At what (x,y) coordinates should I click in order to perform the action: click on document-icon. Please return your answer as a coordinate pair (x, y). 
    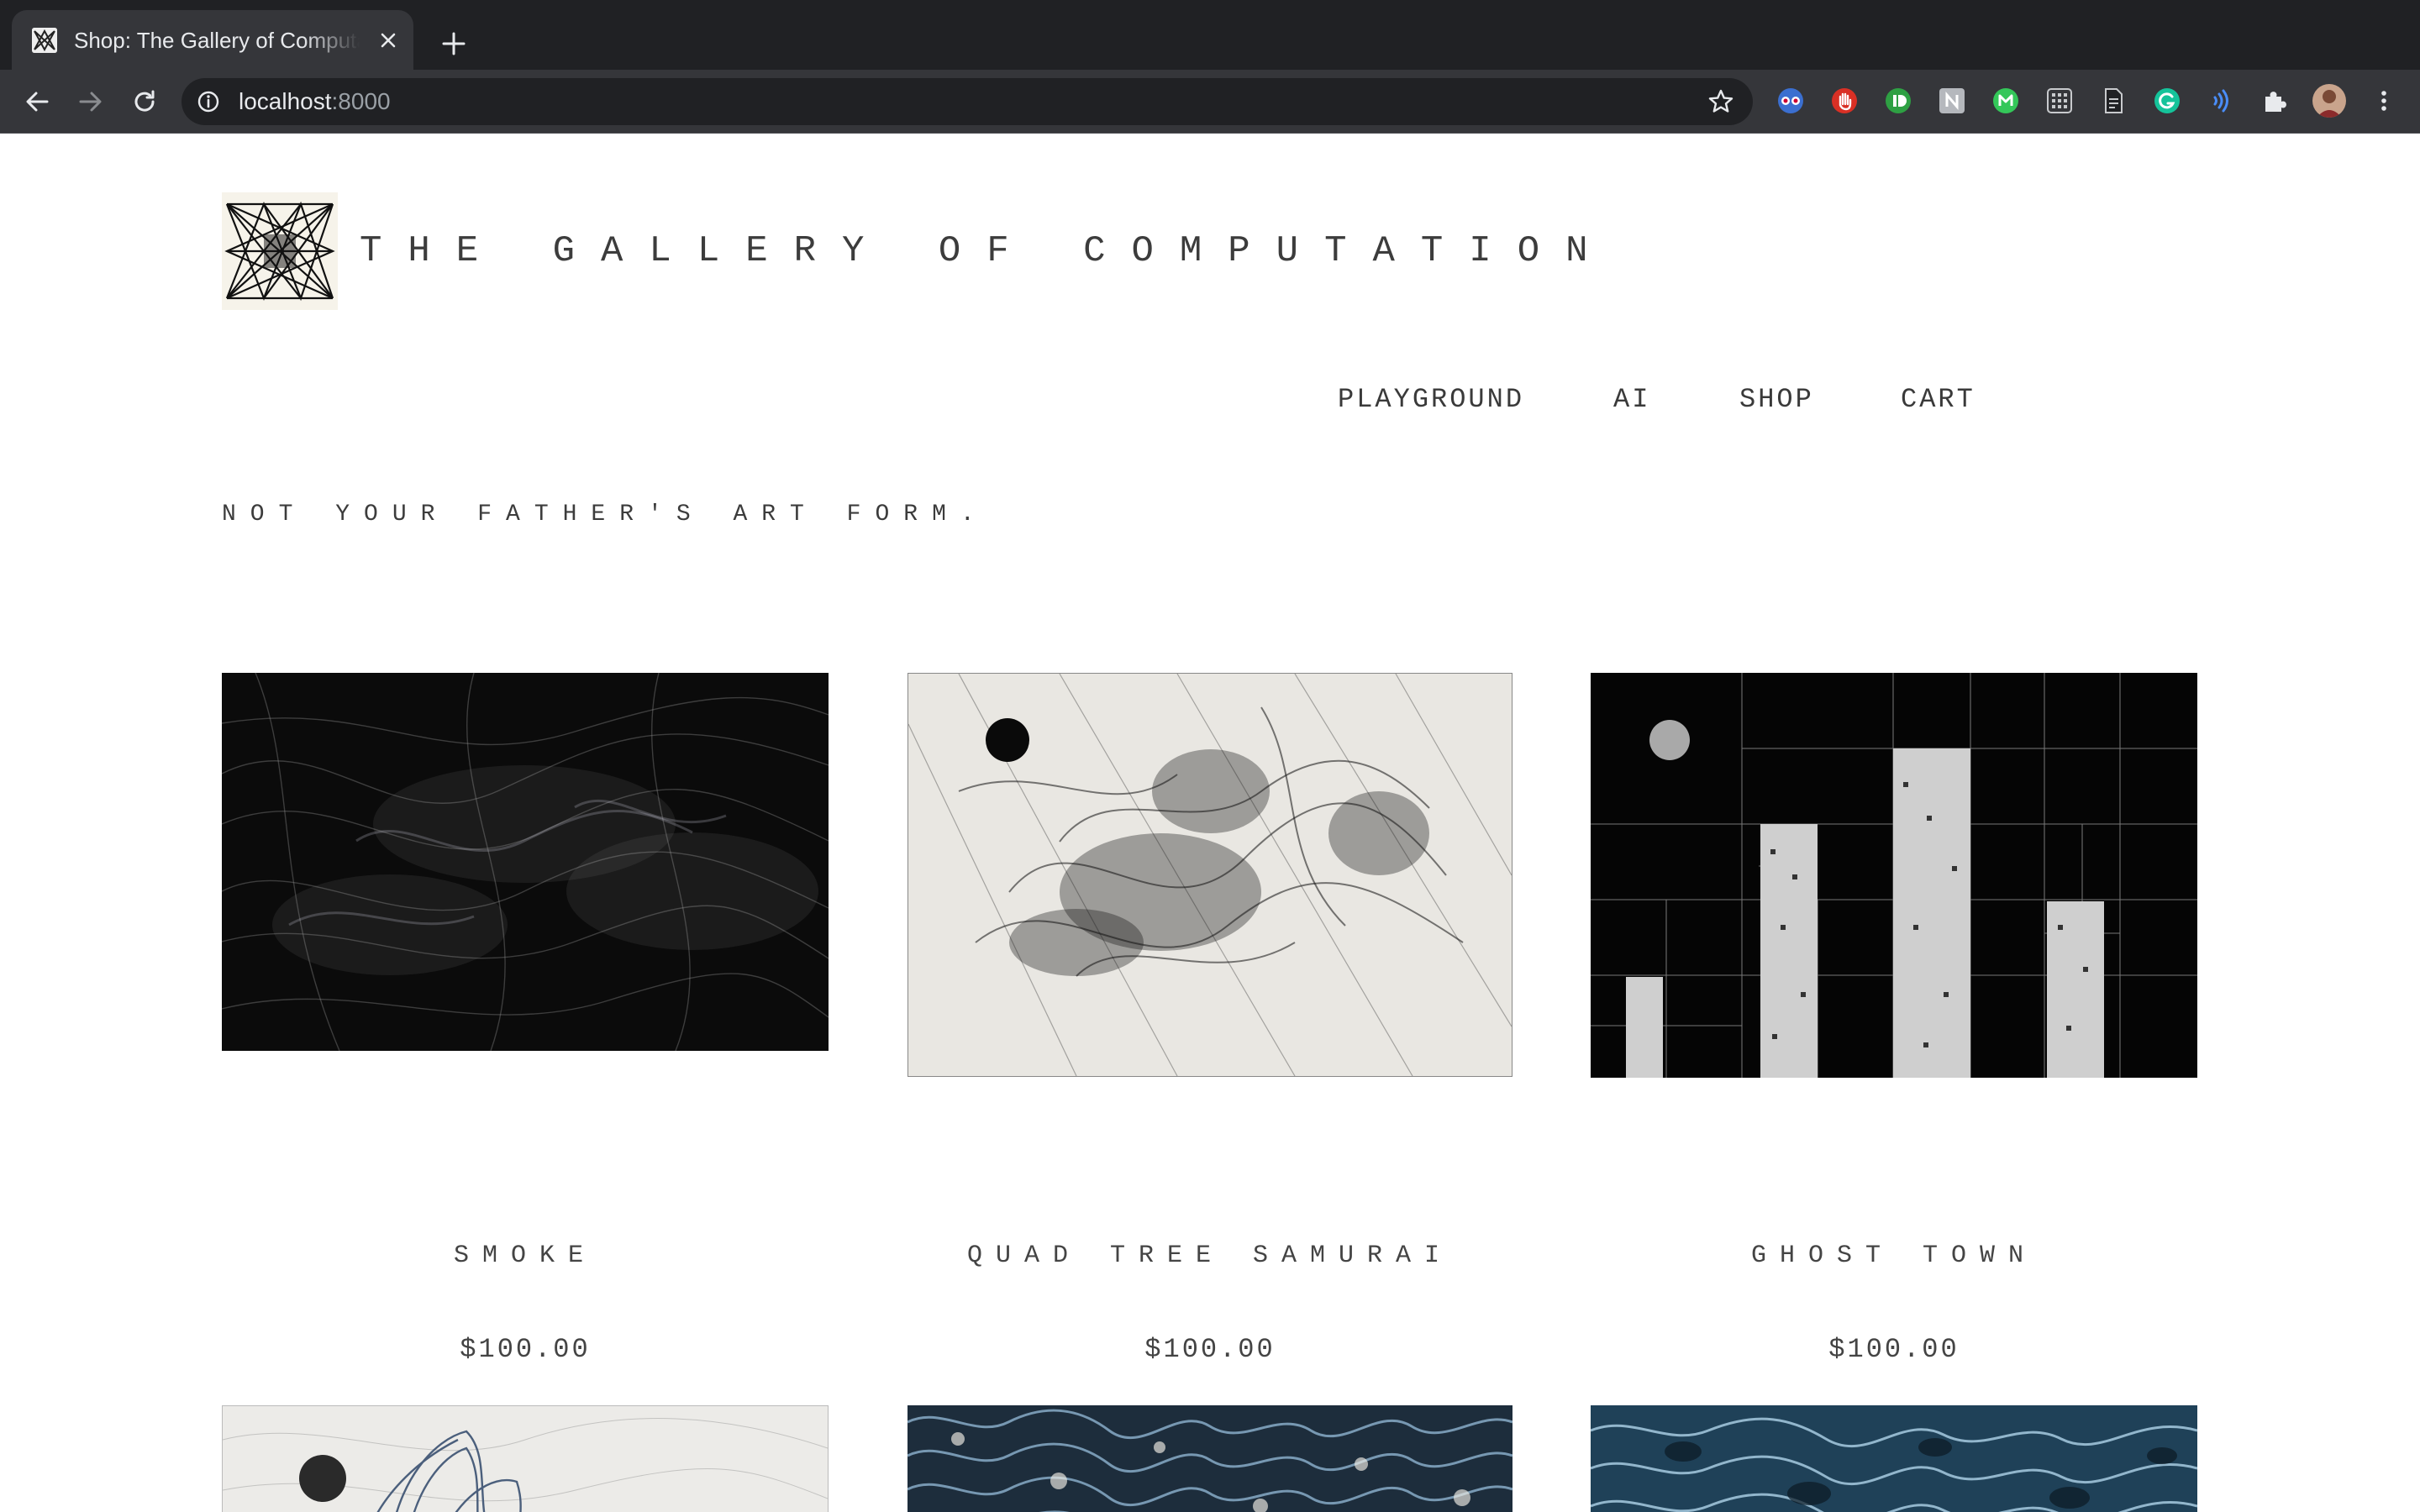
    Looking at the image, I should click on (2113, 101).